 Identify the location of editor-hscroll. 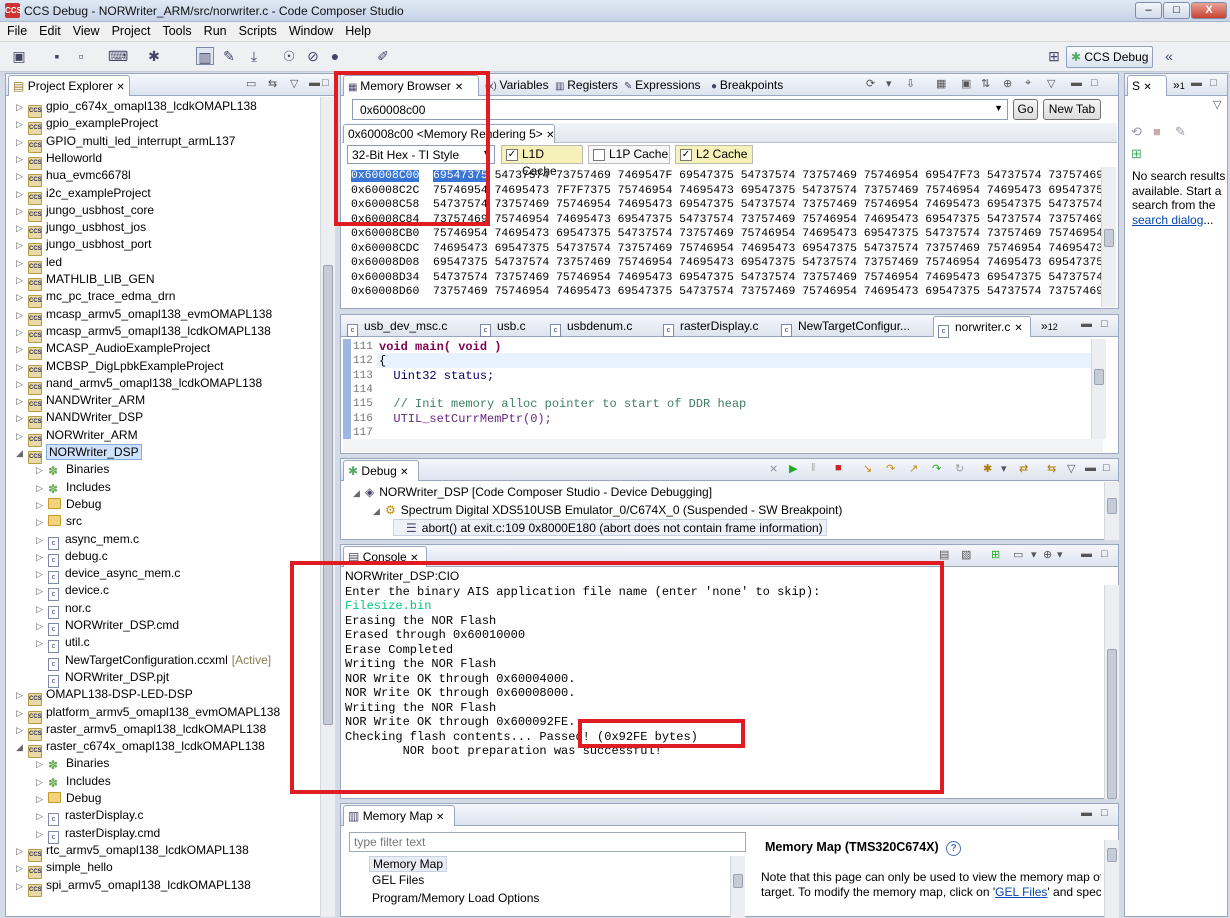
(723, 445).